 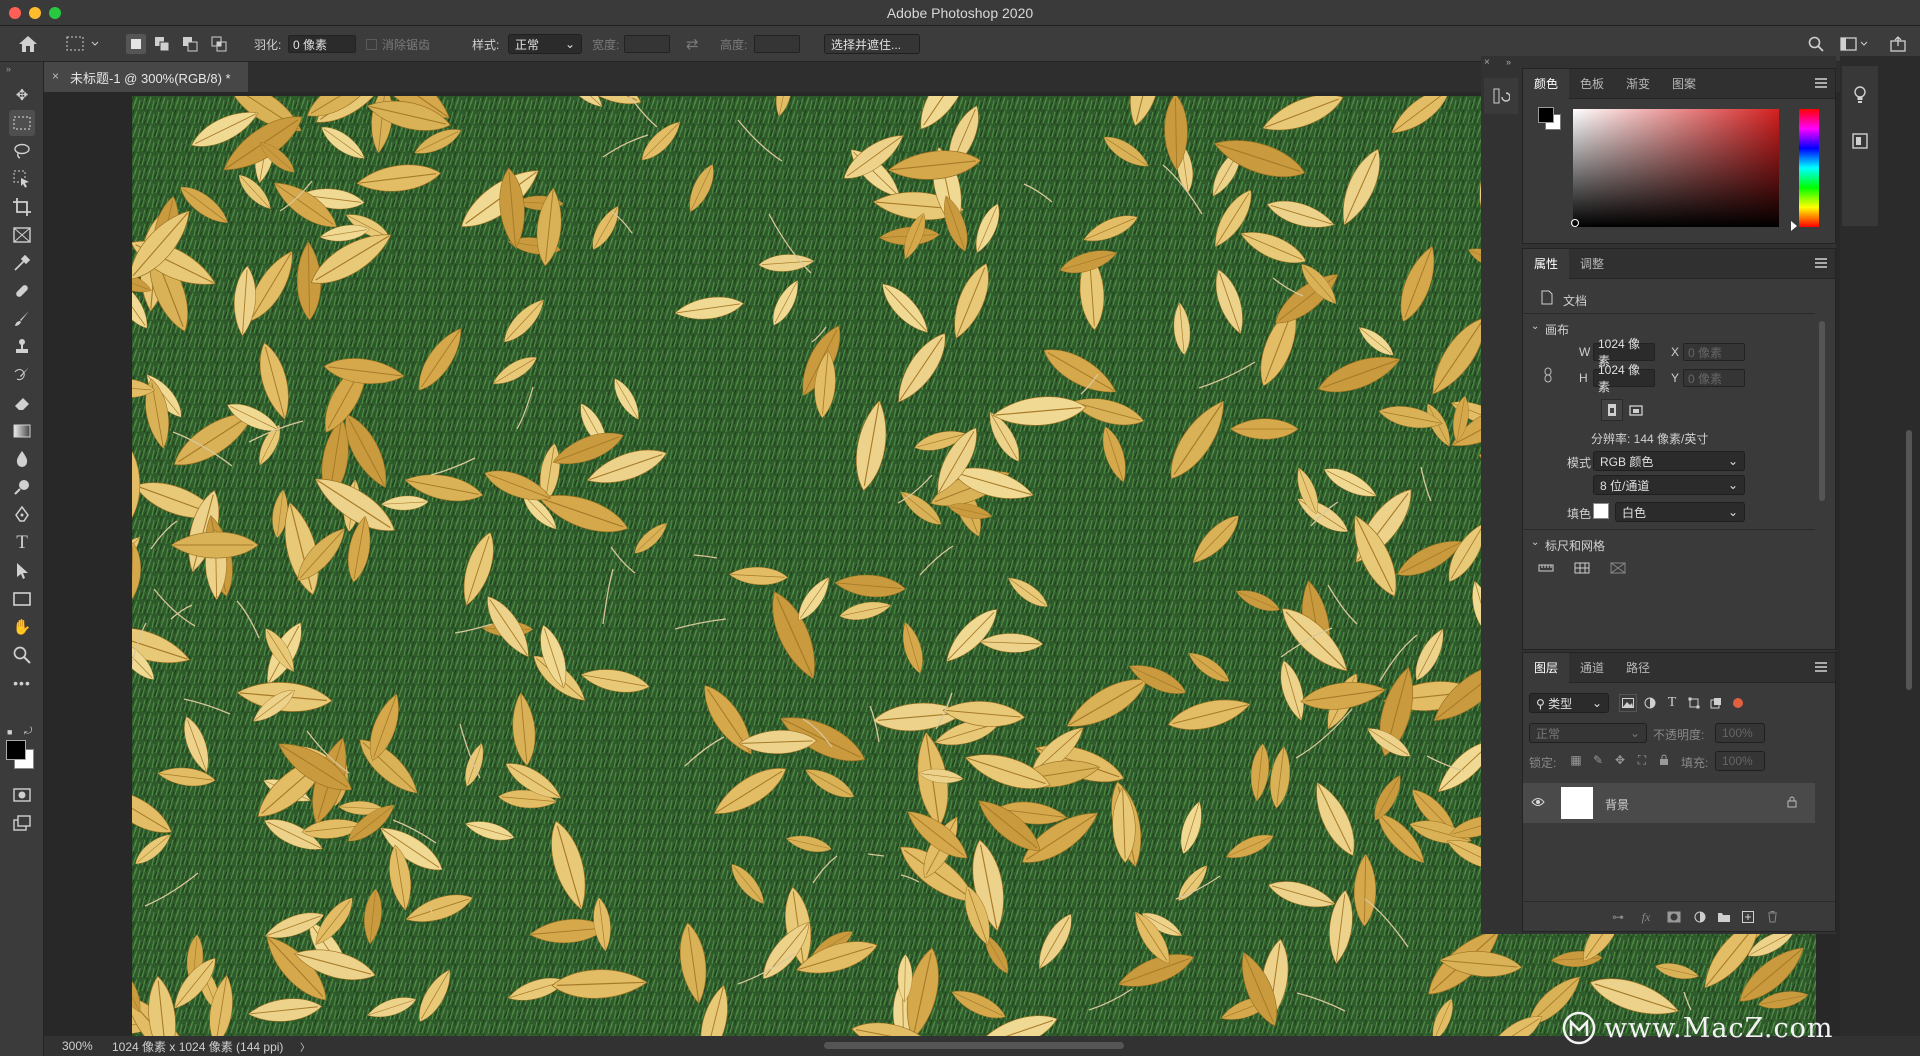 I want to click on quick-mask-button, so click(x=22, y=795).